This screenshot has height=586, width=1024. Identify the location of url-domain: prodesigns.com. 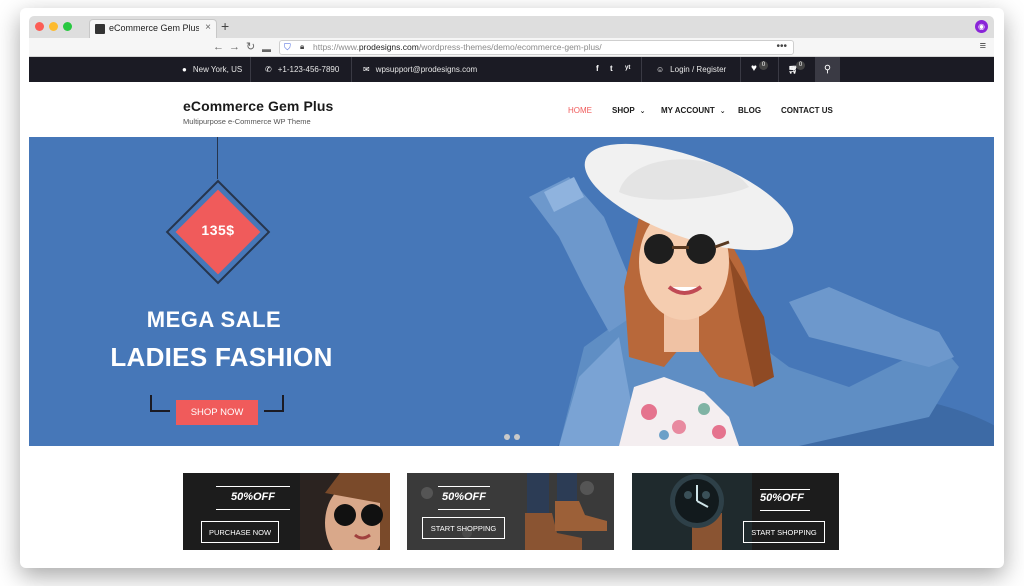
(388, 47).